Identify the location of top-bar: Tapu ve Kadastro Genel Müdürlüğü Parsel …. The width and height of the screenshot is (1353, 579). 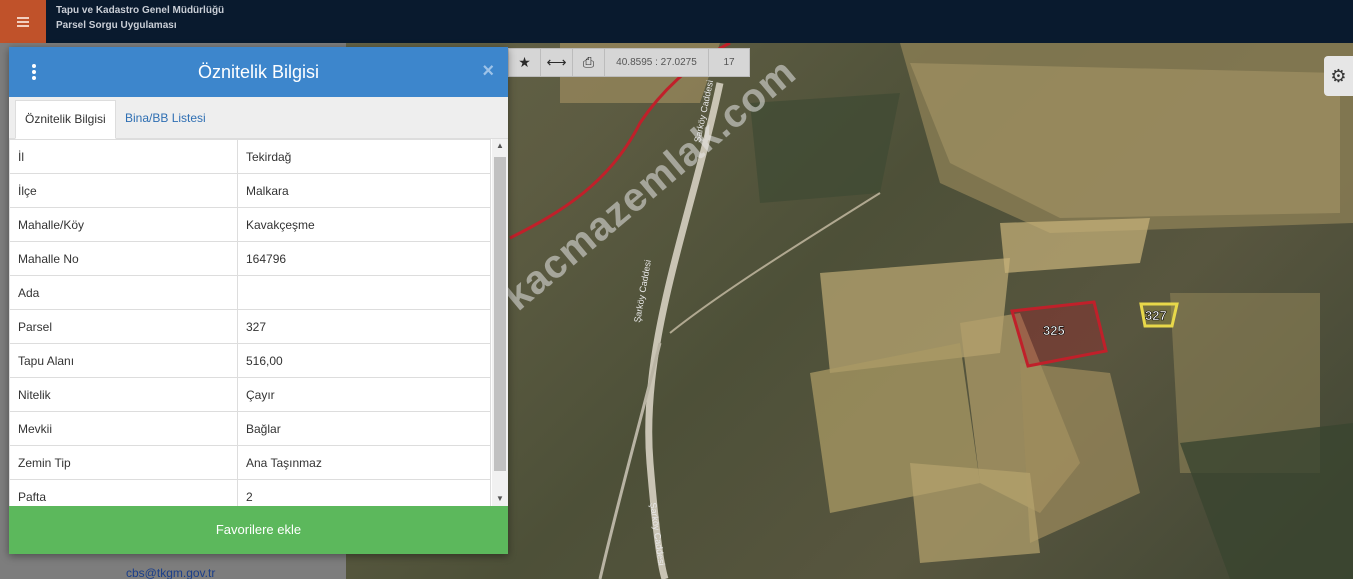
(676, 21).